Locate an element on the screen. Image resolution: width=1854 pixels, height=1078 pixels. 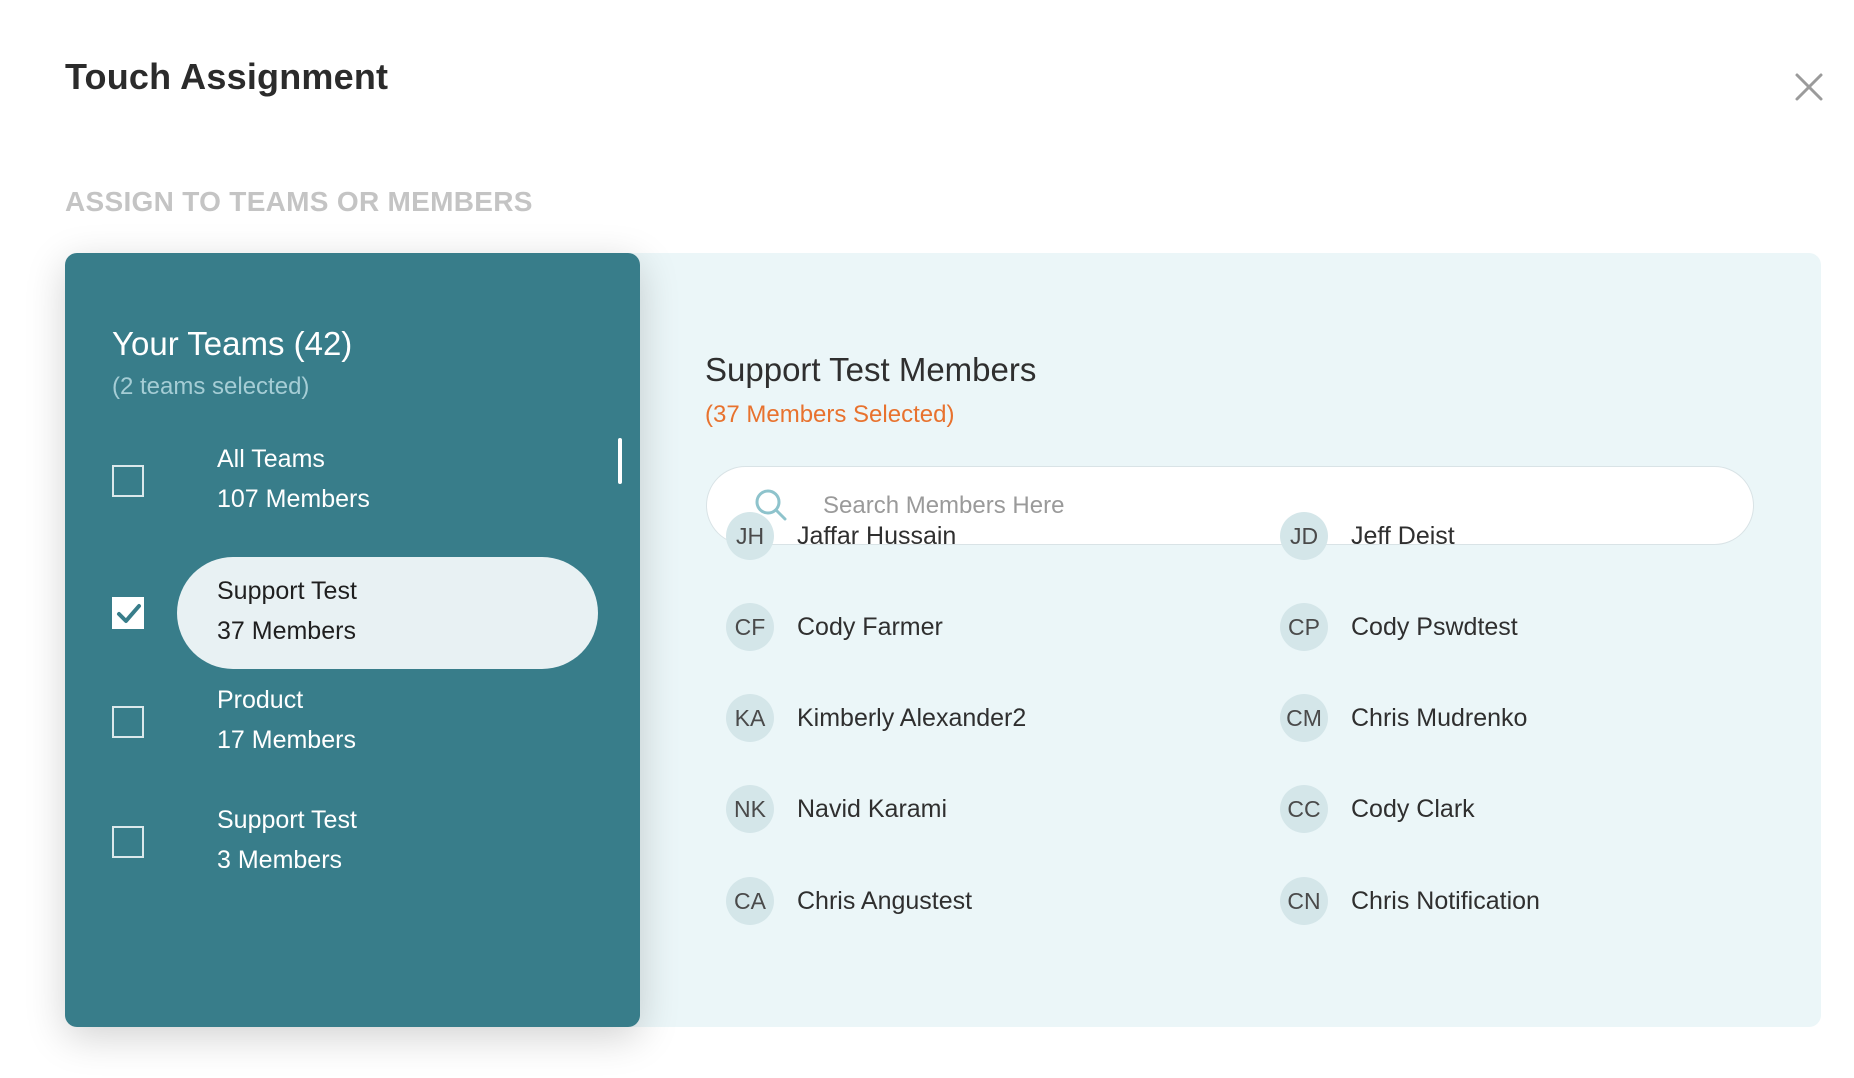
member-item: CM Chris Mudrenko is located at coordinates (1403, 718).